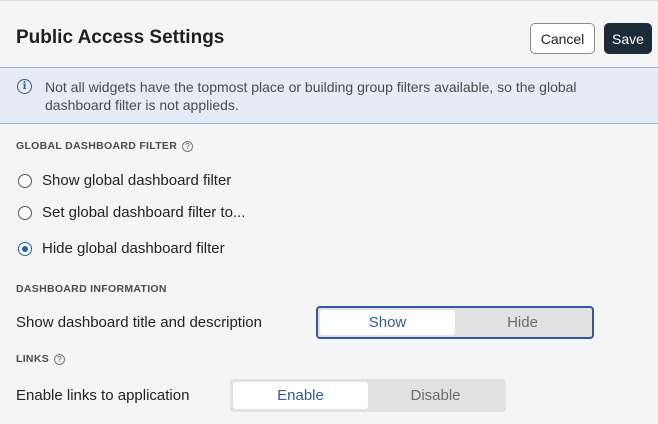 This screenshot has height=424, width=658. I want to click on radio-hide-global-filter: Hide global dashboard filter, so click(121, 248).